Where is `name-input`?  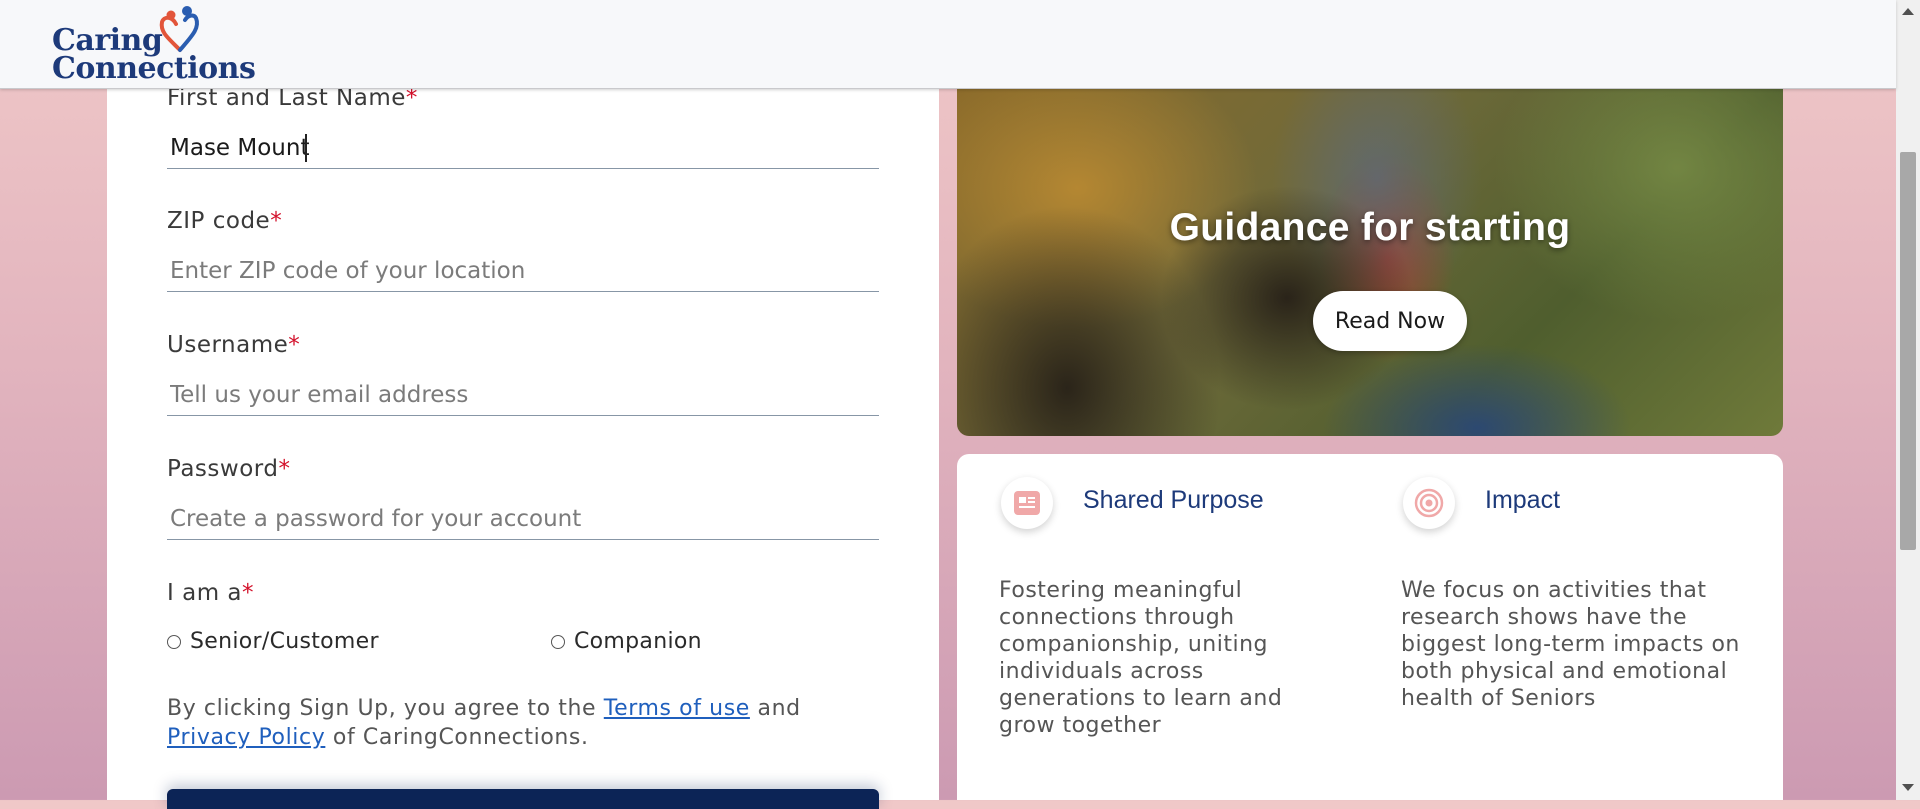 name-input is located at coordinates (523, 148).